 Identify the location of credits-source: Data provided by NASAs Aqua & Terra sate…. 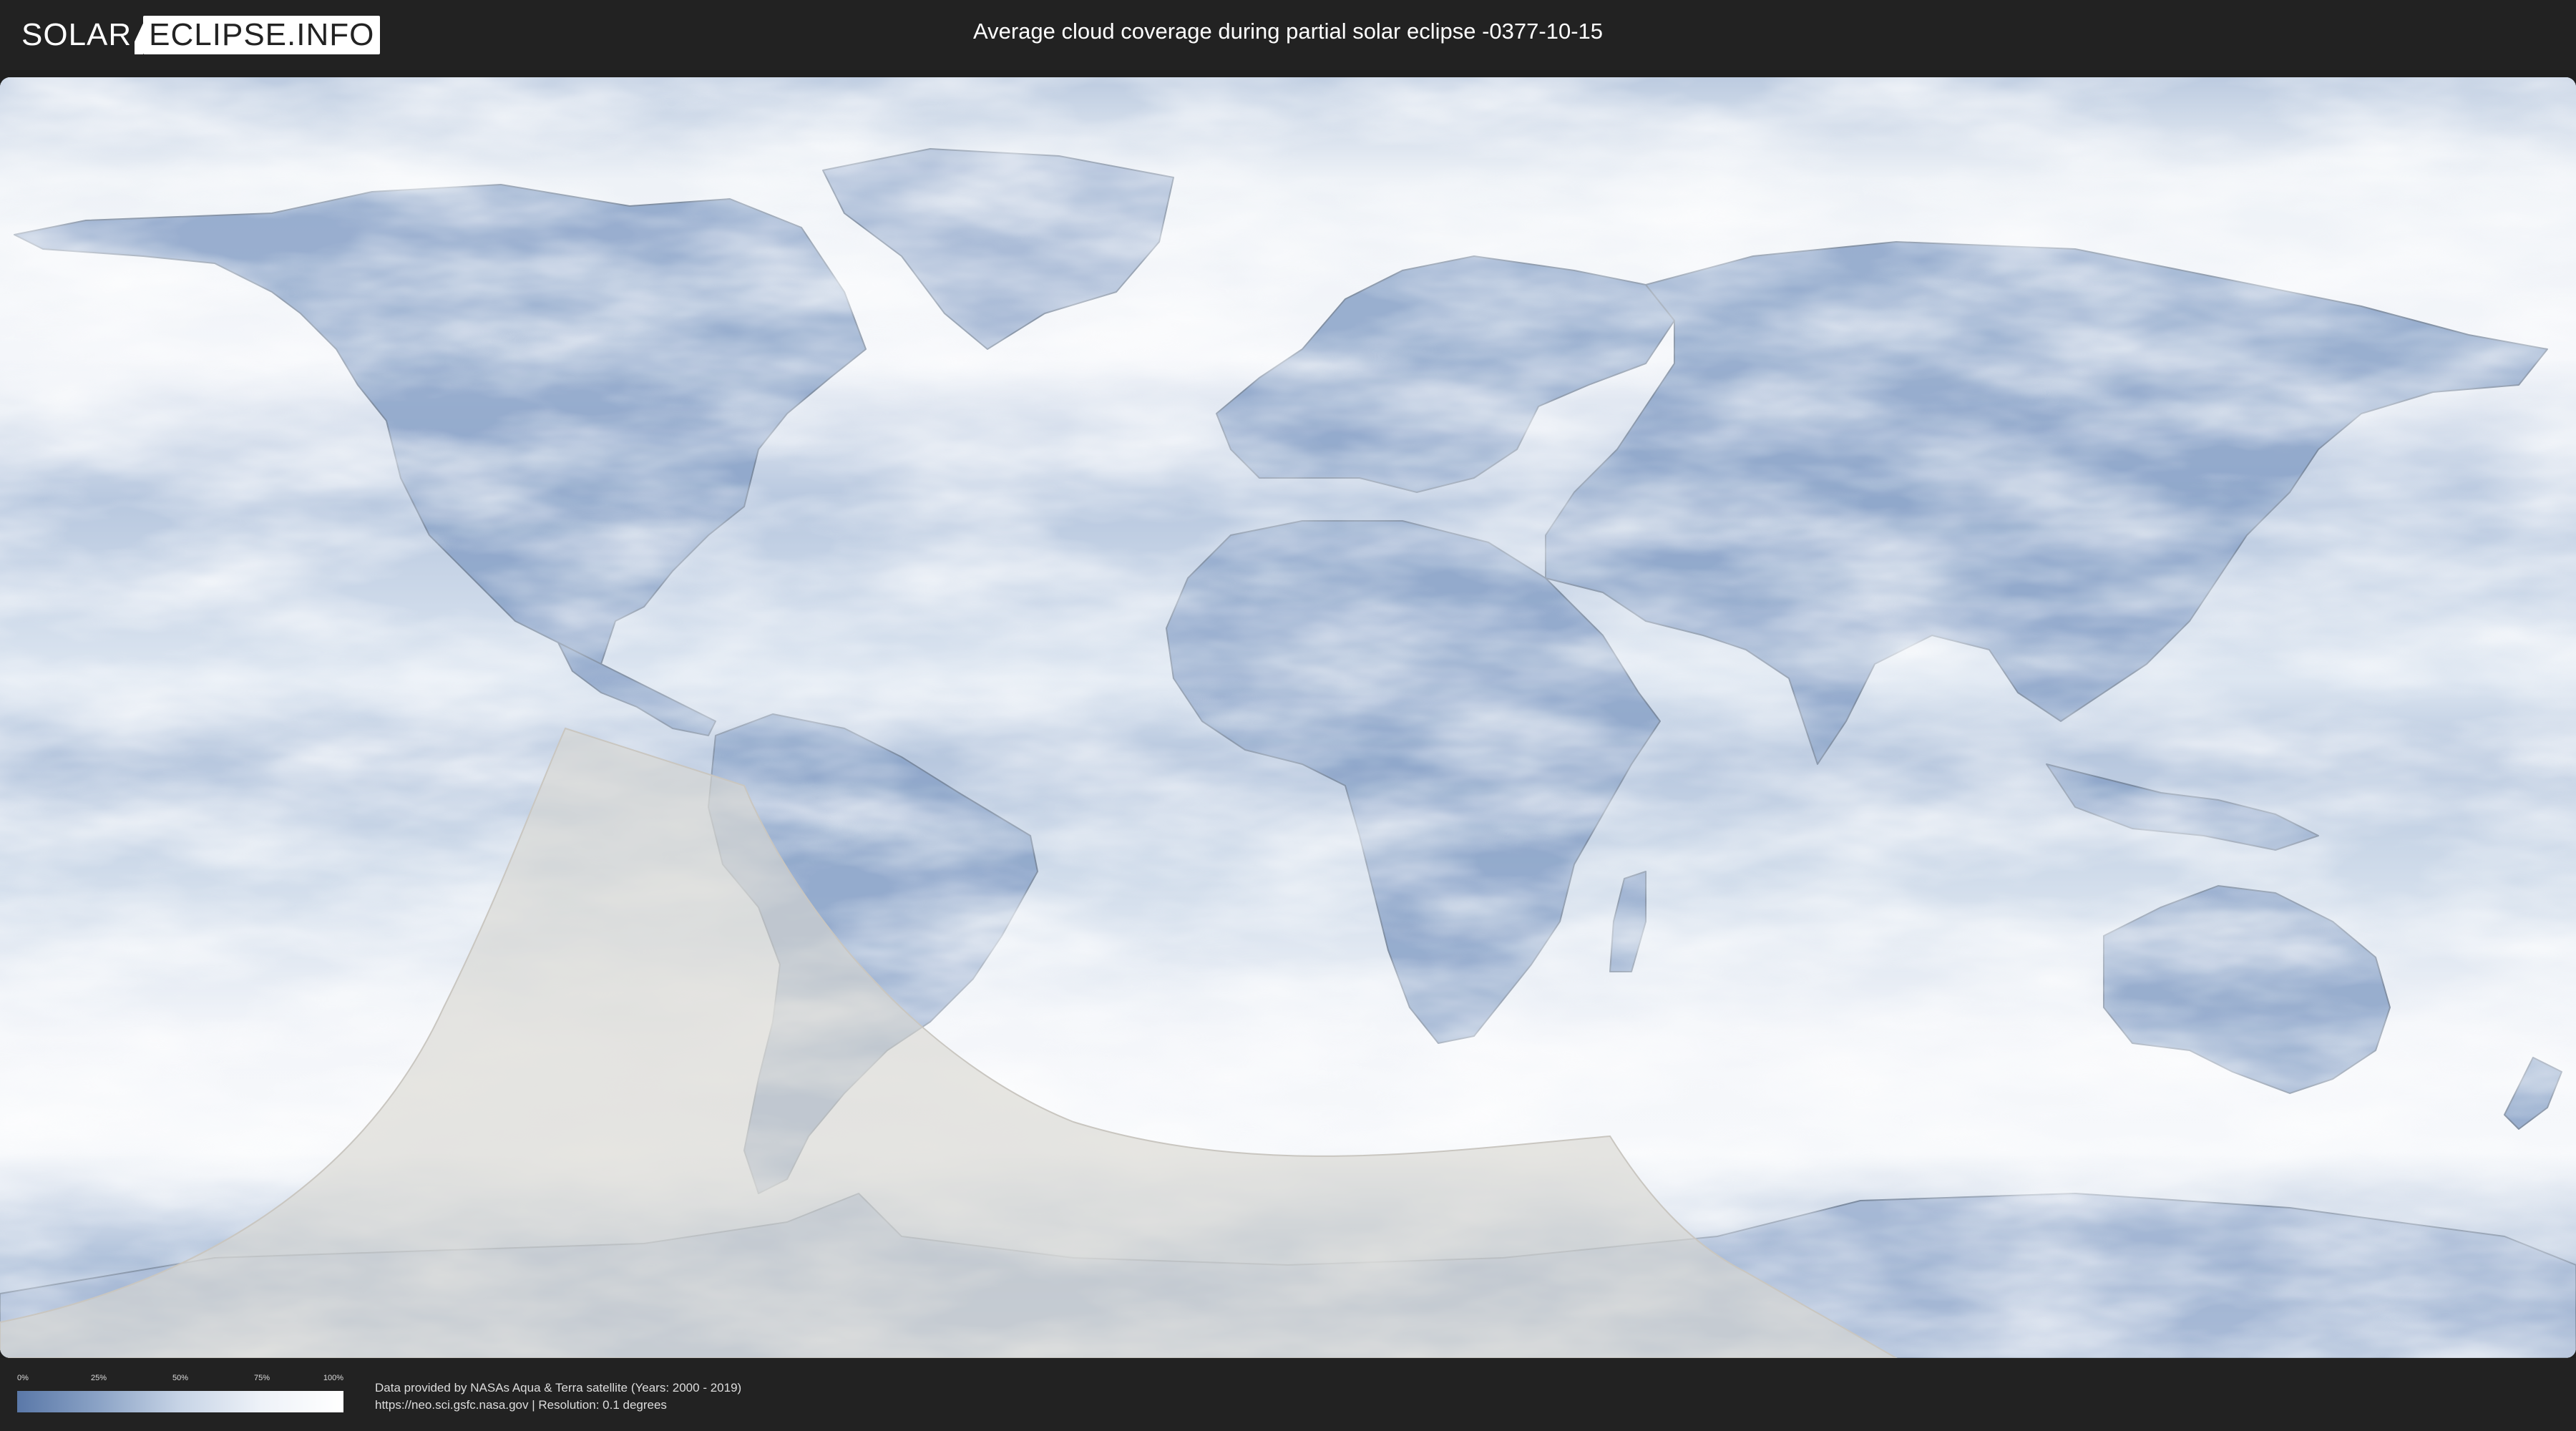
(558, 1388).